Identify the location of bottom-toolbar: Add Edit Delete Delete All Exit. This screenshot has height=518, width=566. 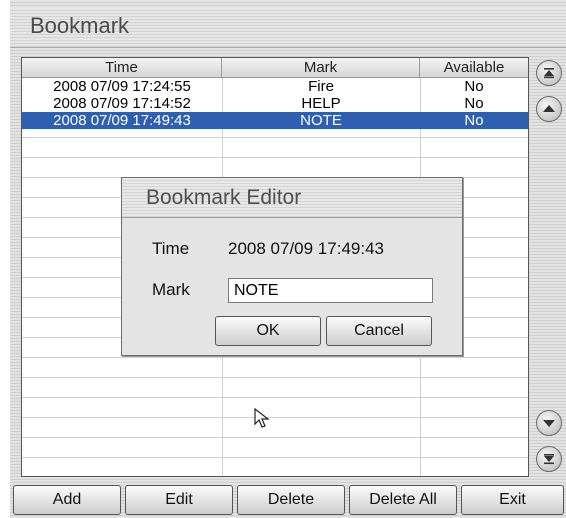
(288, 501).